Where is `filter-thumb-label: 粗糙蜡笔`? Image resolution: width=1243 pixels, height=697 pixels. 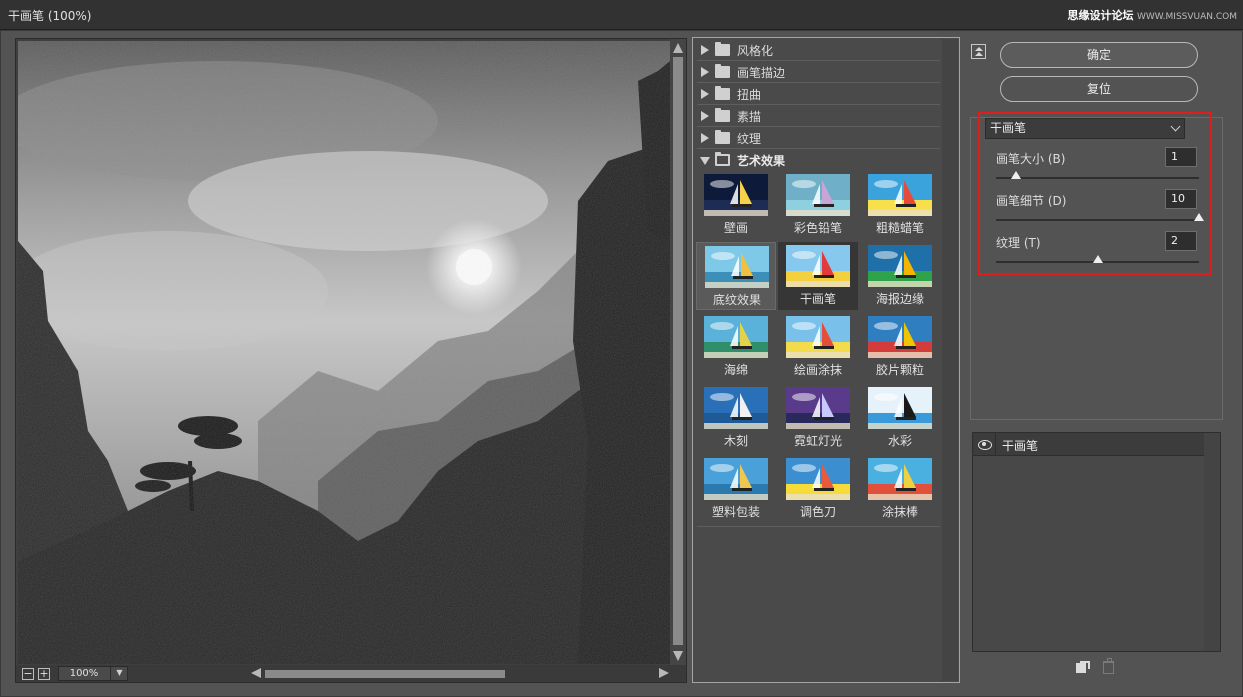
filter-thumb-label: 粗糙蜡笔 is located at coordinates (899, 228).